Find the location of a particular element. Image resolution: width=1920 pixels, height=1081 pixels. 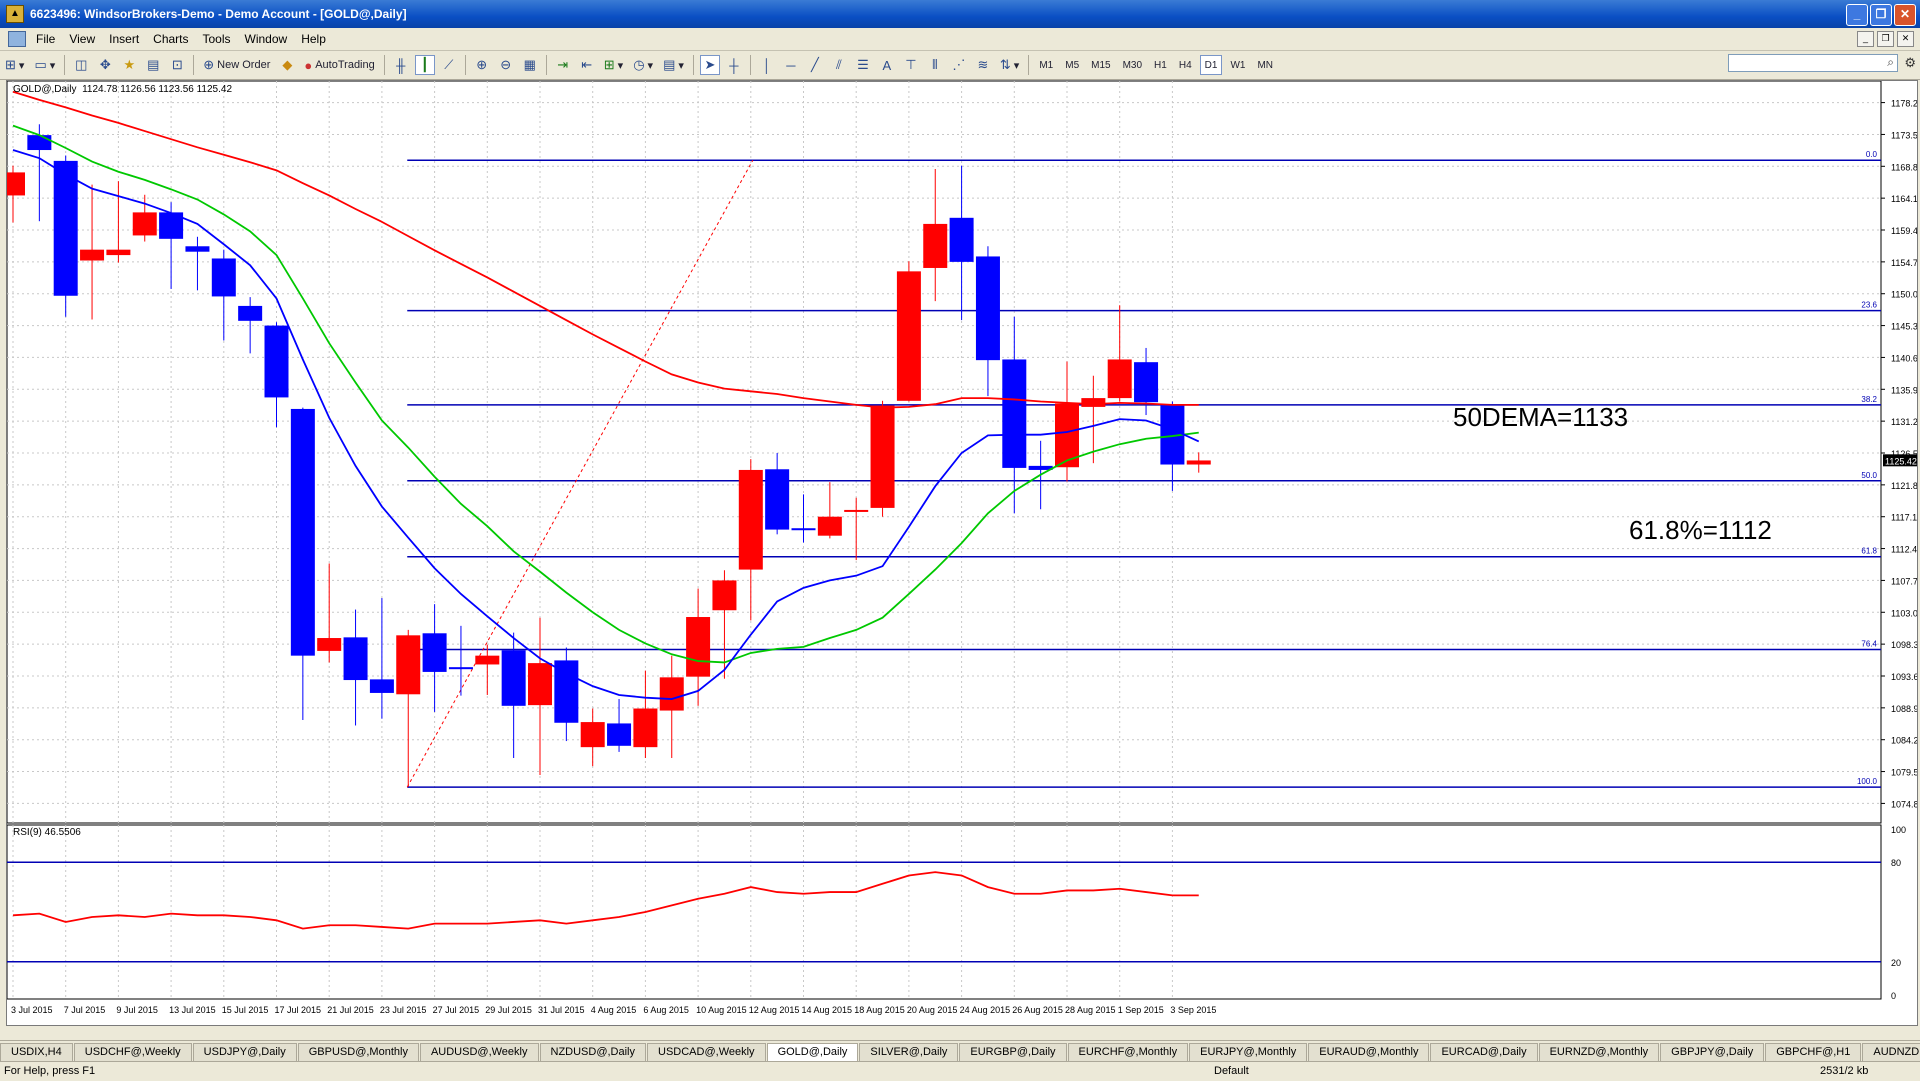

vertical-line-tool: │ is located at coordinates (767, 65).